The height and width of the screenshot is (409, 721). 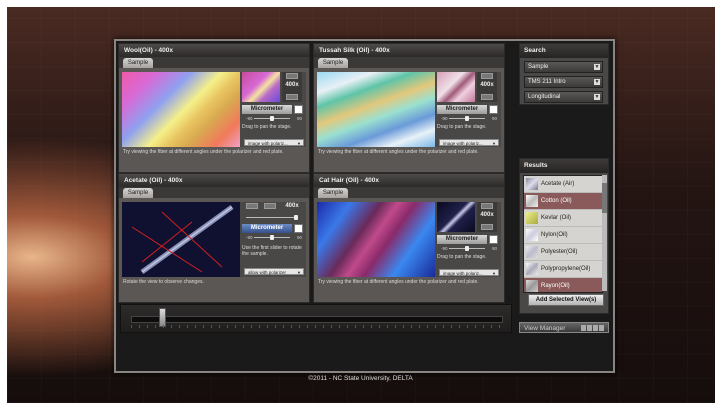 I want to click on result-item-cotton: Cotton (Oil), so click(x=563, y=201).